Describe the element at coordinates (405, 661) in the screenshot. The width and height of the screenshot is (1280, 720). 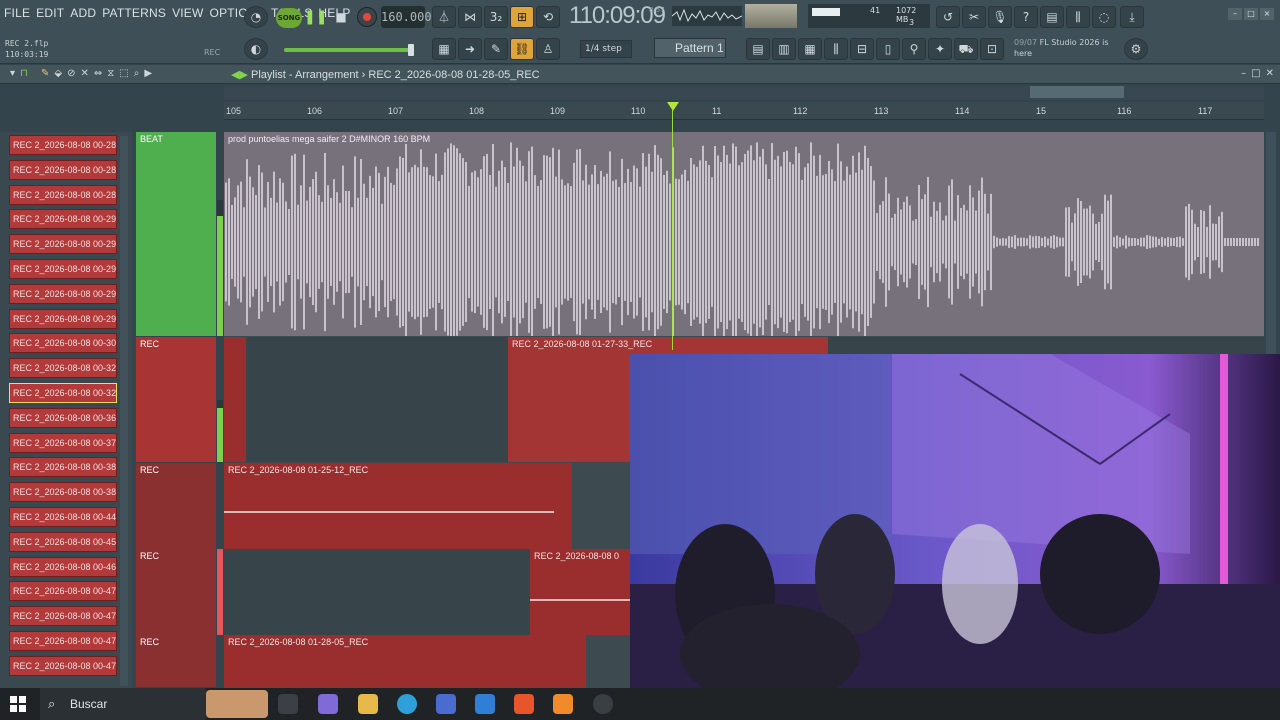
I see `audio-clip-rec-d: REC 2_2026-08-08 01-28-05_REC` at that location.